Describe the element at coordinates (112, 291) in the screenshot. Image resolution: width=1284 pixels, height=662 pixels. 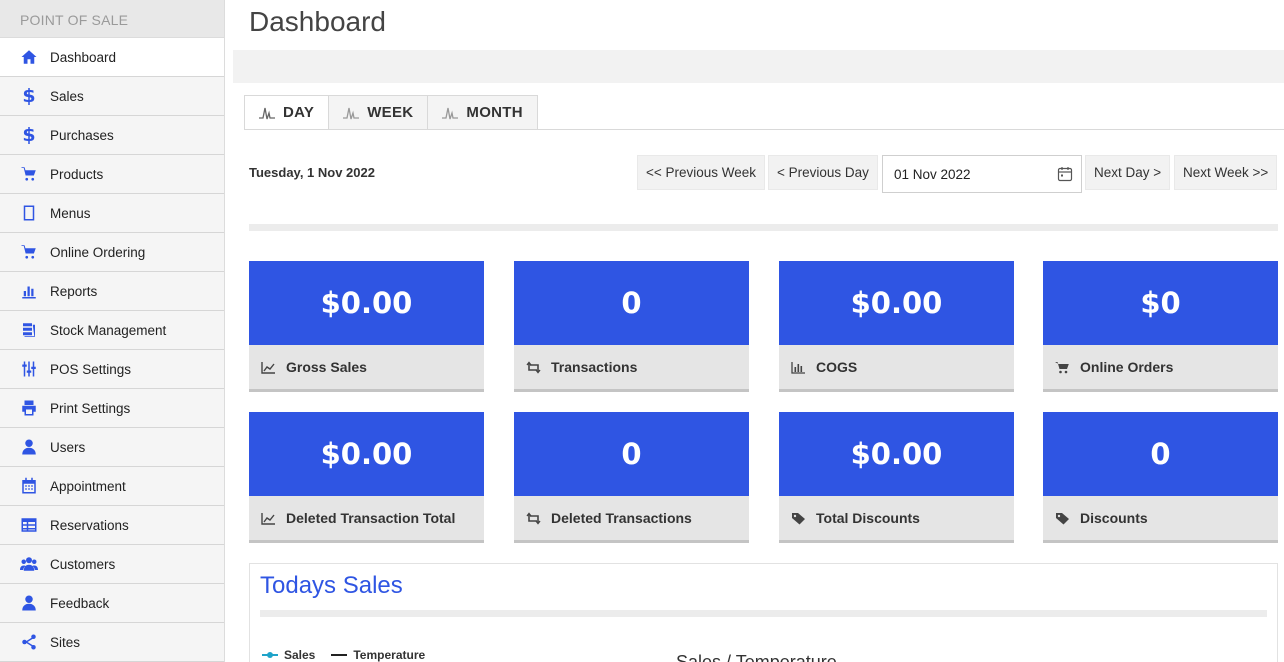
I see `sidebar-item-reports: Reports` at that location.